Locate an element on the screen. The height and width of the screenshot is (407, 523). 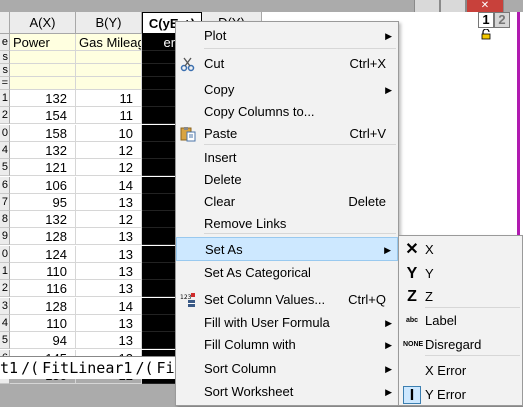
row-label: 8 is located at coordinates (5, 220).